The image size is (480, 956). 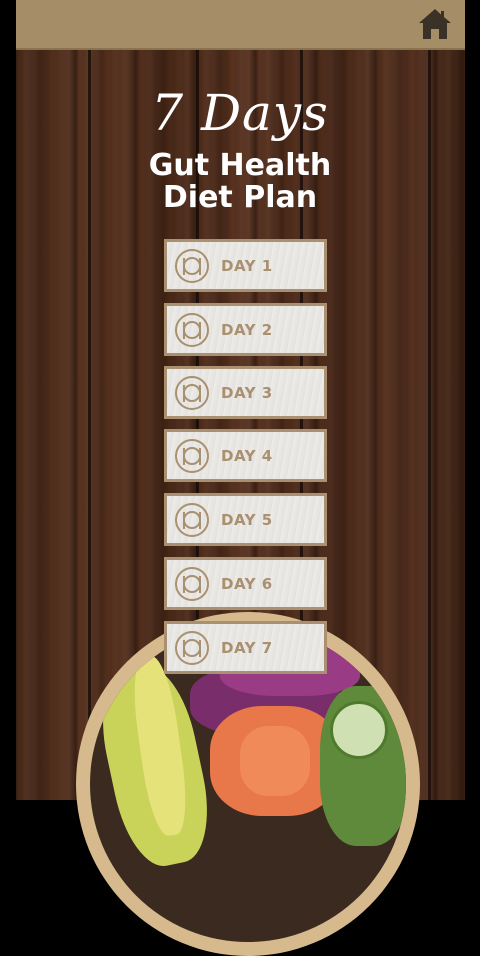 I want to click on day-button-6: DAY 6, so click(x=245, y=583).